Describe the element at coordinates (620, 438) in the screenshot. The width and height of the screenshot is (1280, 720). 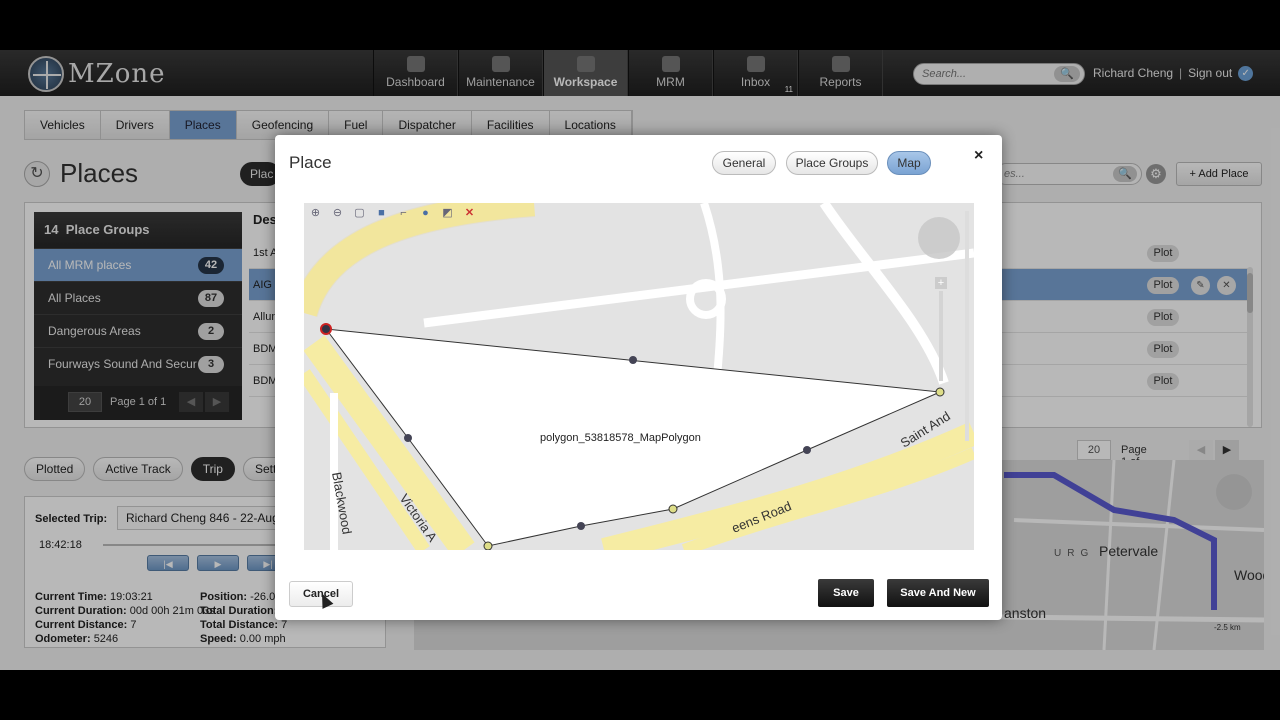
I see `polygon-label: polygon_53818578_MapPolygon` at that location.